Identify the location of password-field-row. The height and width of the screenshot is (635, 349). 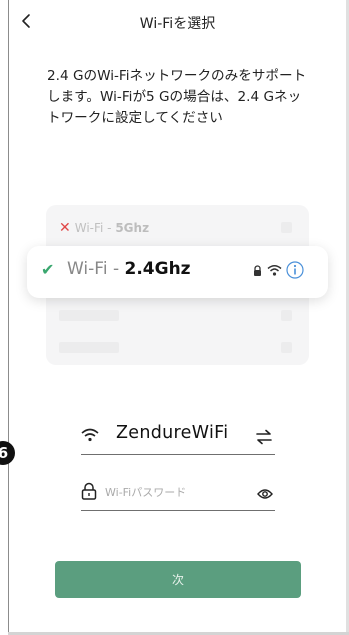
(178, 494).